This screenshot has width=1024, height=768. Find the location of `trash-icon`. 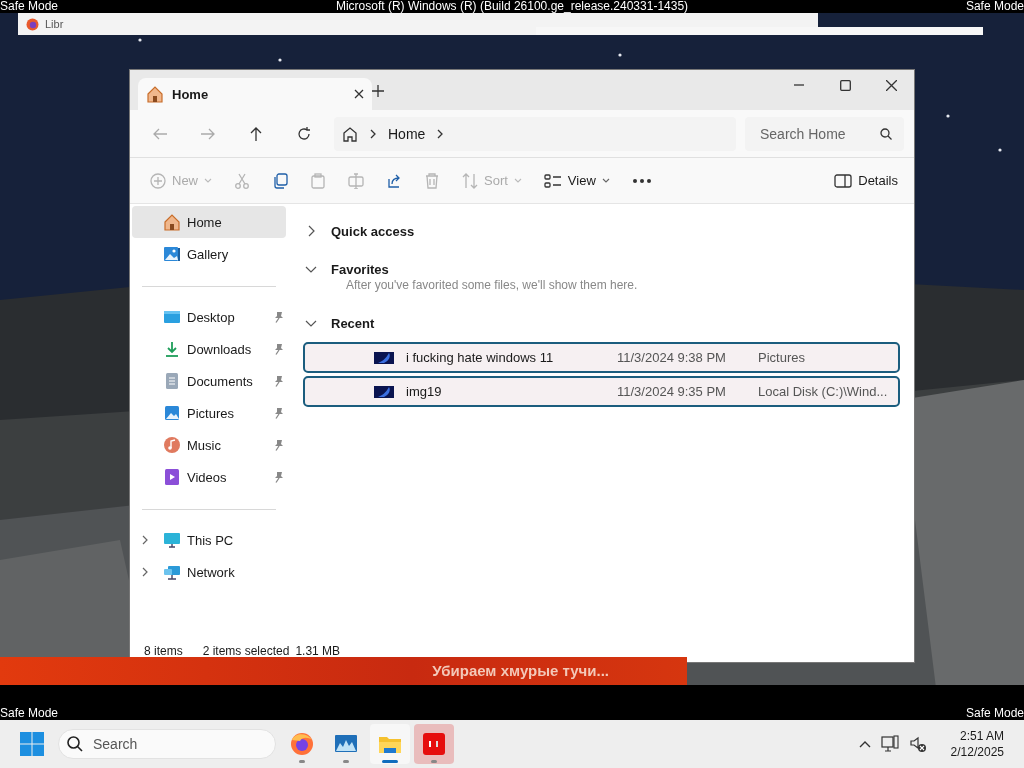

trash-icon is located at coordinates (432, 180).